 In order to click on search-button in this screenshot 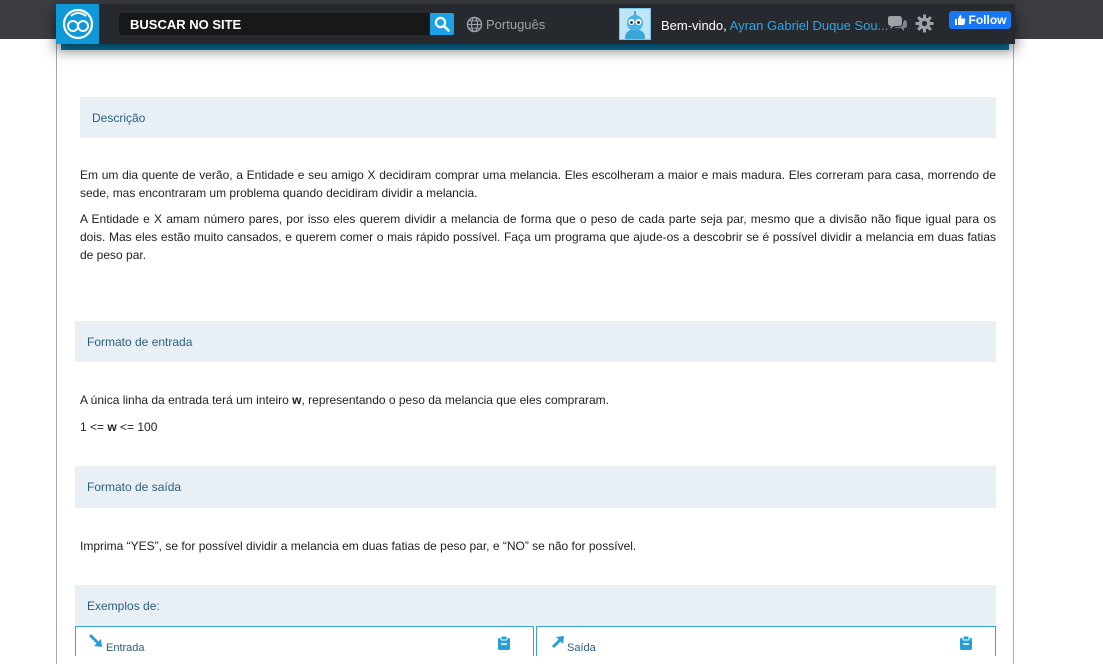, I will do `click(442, 24)`.